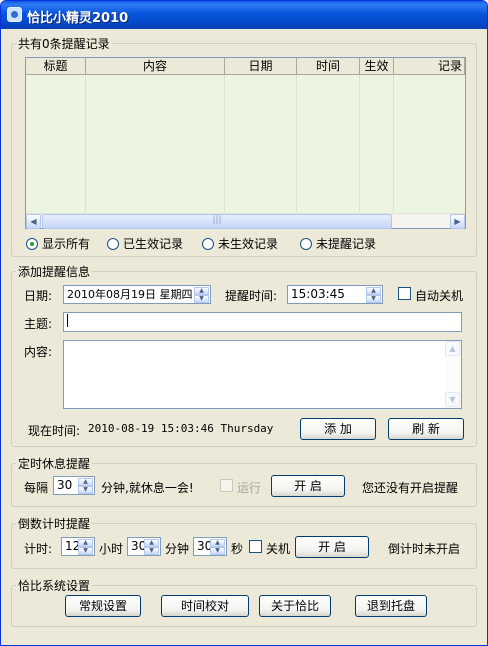 The height and width of the screenshot is (646, 488). I want to click on rest-minutes-stepper: 30 ▲ ▼, so click(74, 485).